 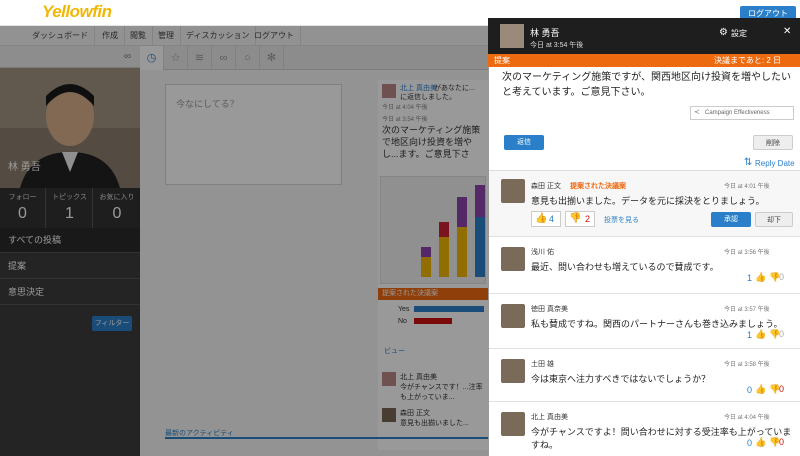 What do you see at coordinates (774, 219) in the screenshot?
I see `reject-button: 却下` at bounding box center [774, 219].